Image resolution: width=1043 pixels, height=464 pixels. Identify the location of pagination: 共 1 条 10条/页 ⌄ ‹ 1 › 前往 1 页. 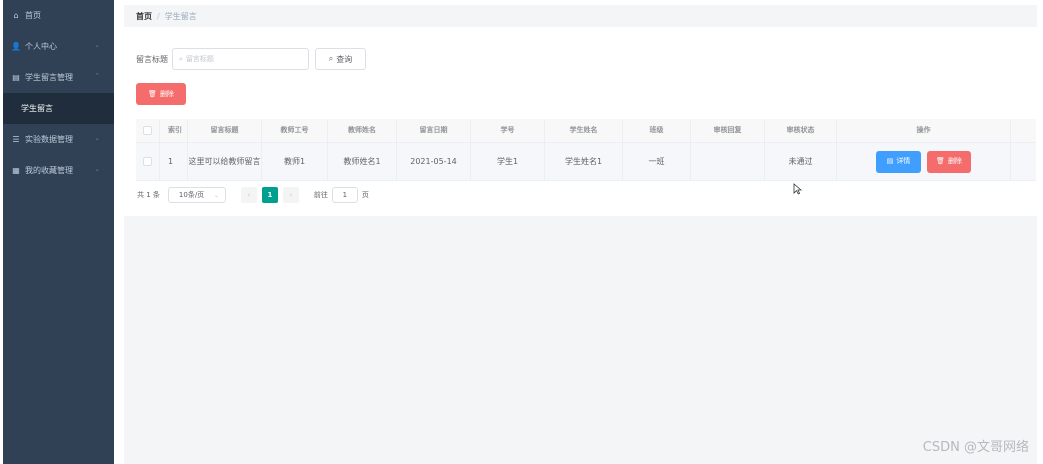
(253, 195).